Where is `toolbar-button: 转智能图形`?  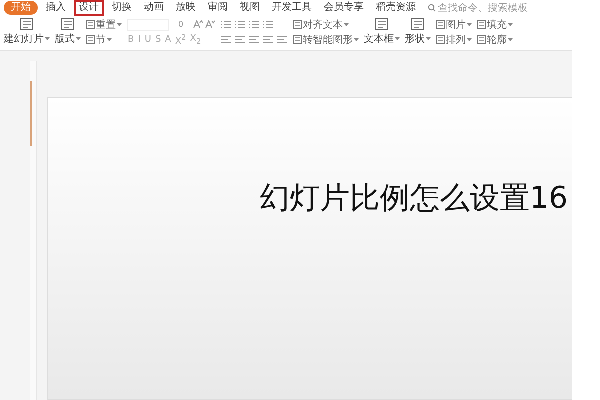
toolbar-button: 转智能图形 is located at coordinates (326, 39).